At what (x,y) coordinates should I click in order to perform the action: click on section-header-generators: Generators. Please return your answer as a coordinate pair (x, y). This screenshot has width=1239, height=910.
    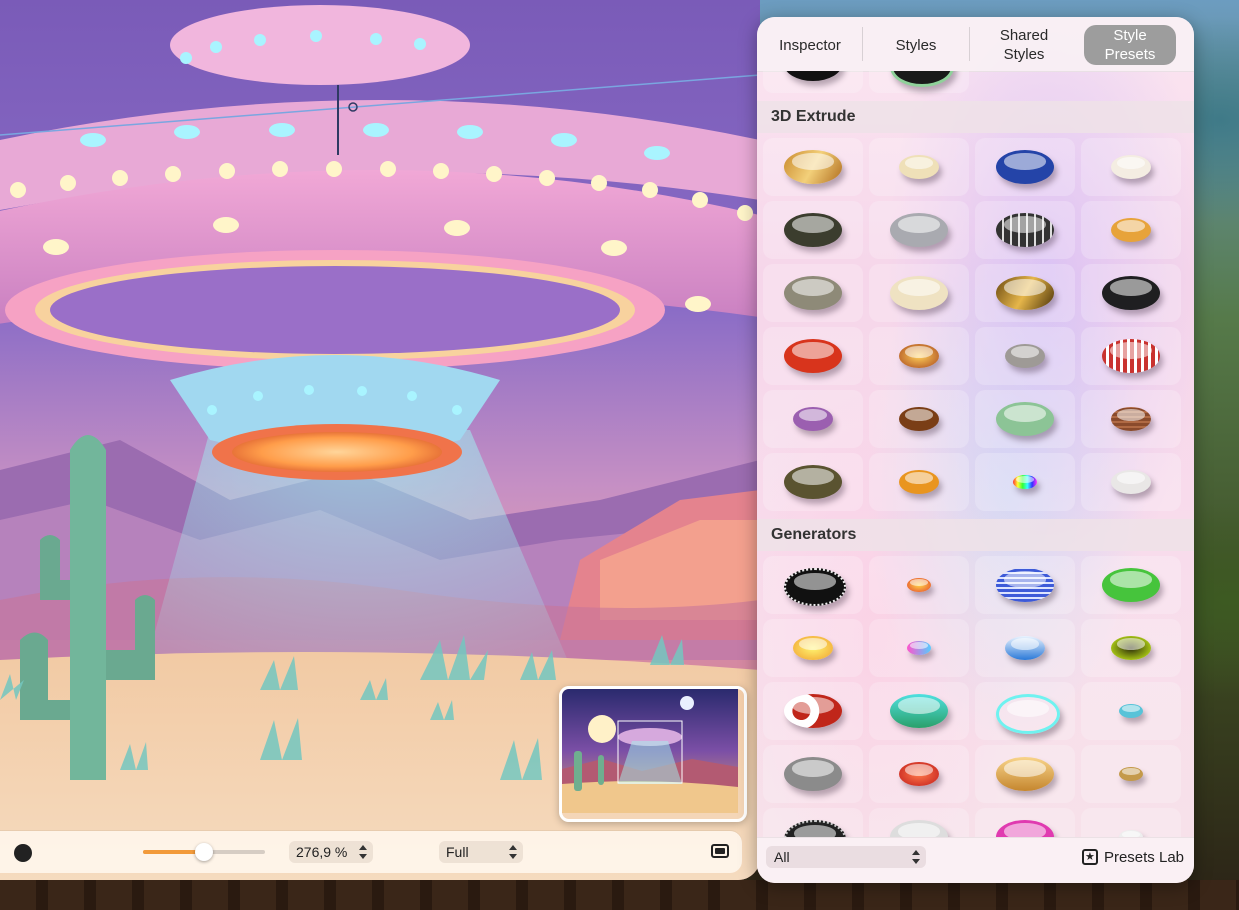
    Looking at the image, I should click on (975, 535).